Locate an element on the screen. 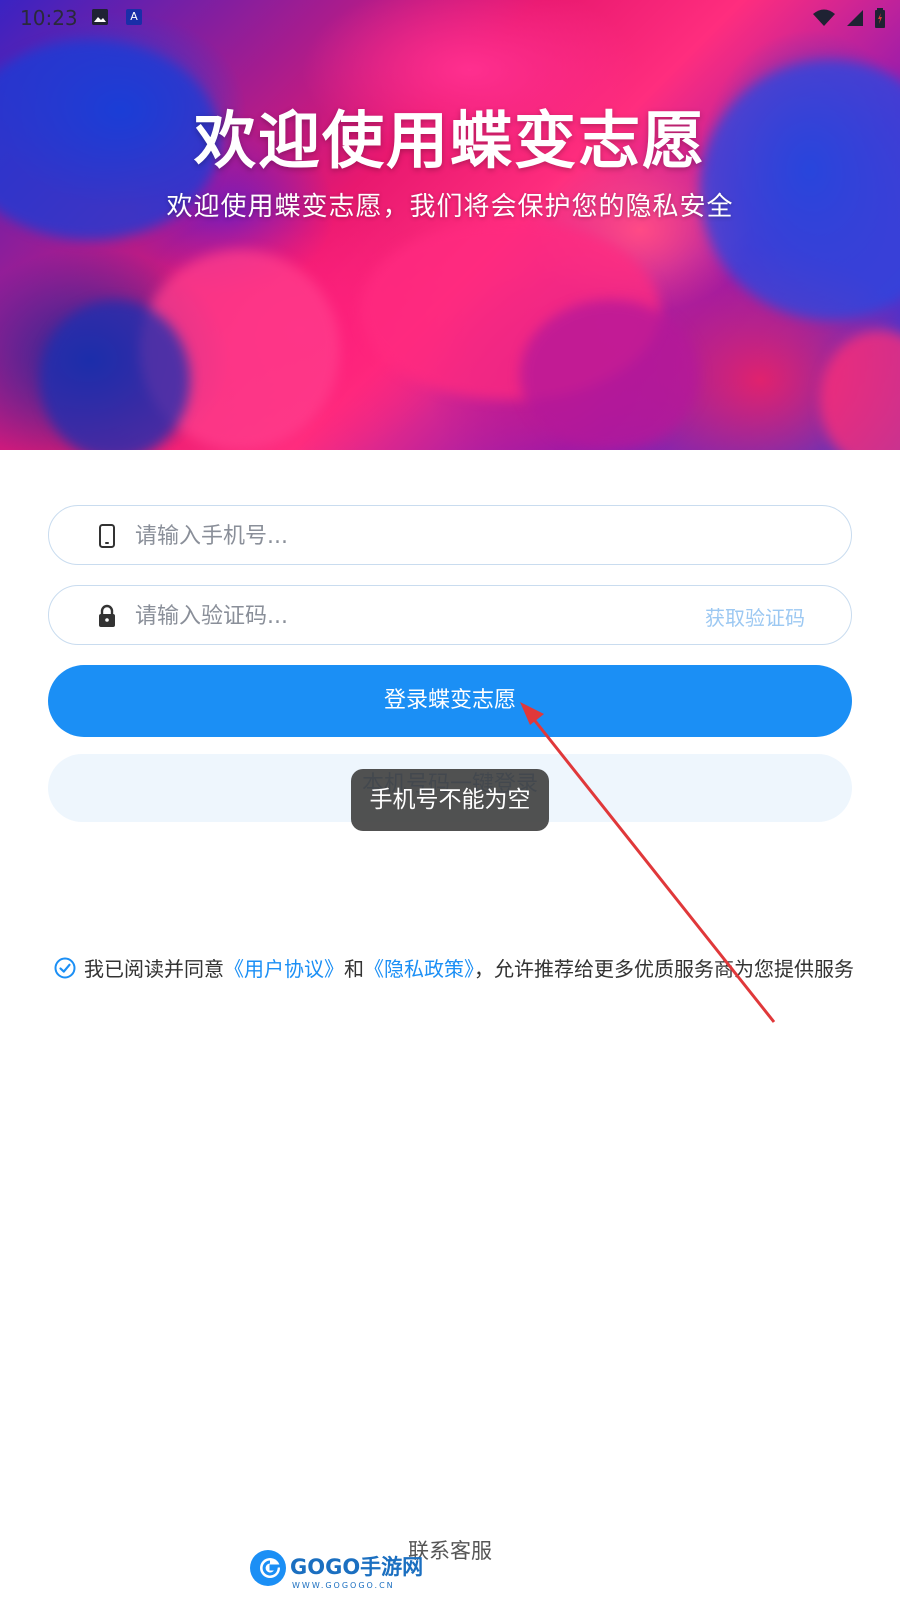 The image size is (900, 1600). agreement-conjunction: 和 is located at coordinates (354, 969).